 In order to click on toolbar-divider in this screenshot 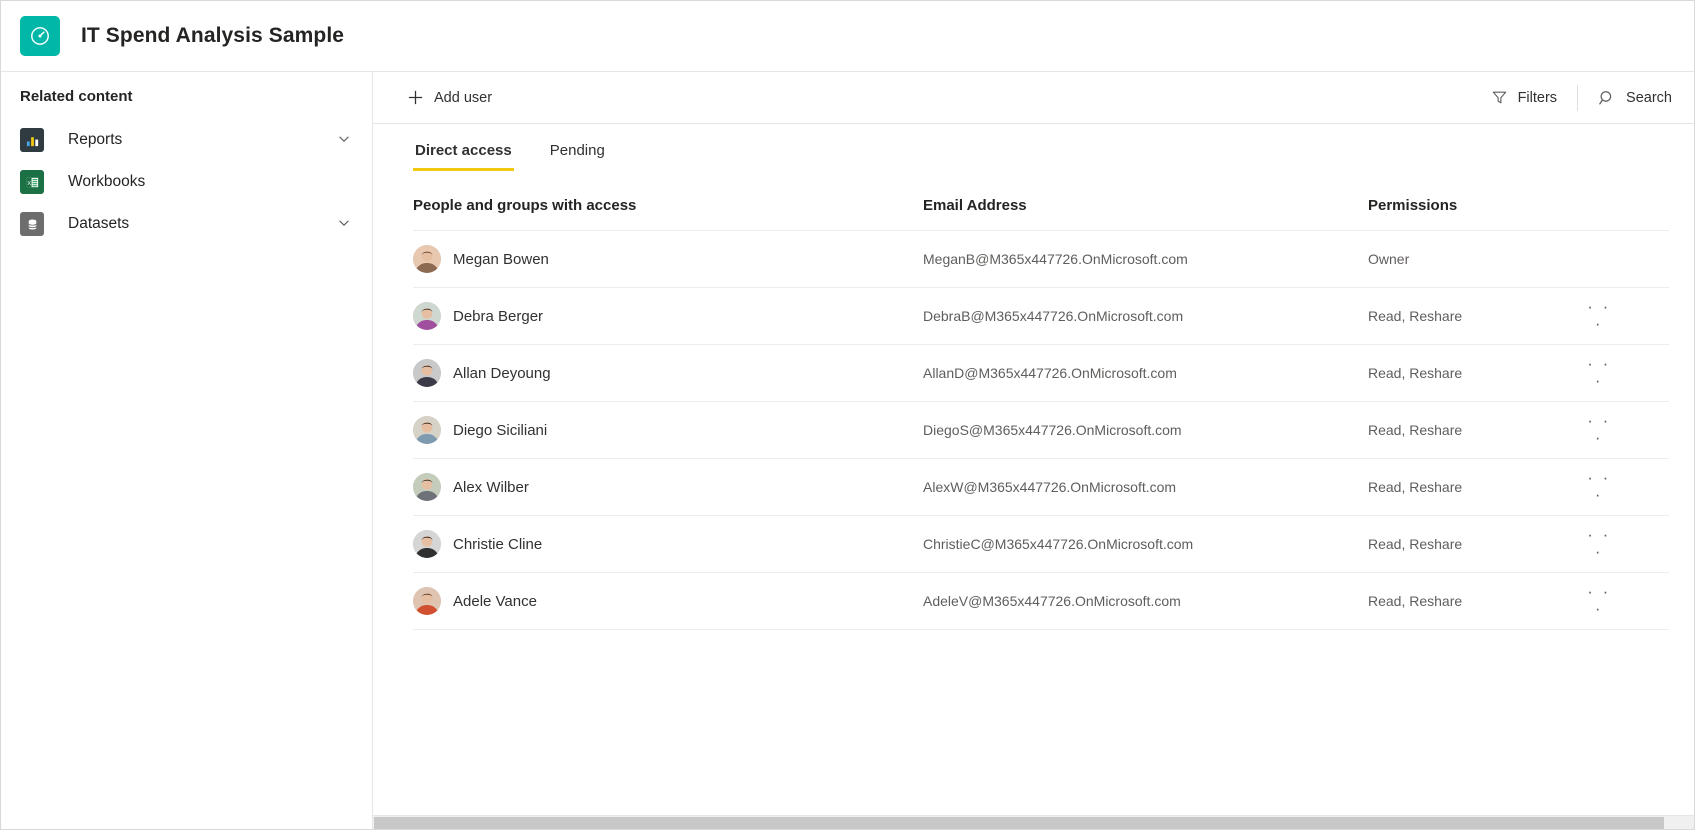, I will do `click(1578, 97)`.